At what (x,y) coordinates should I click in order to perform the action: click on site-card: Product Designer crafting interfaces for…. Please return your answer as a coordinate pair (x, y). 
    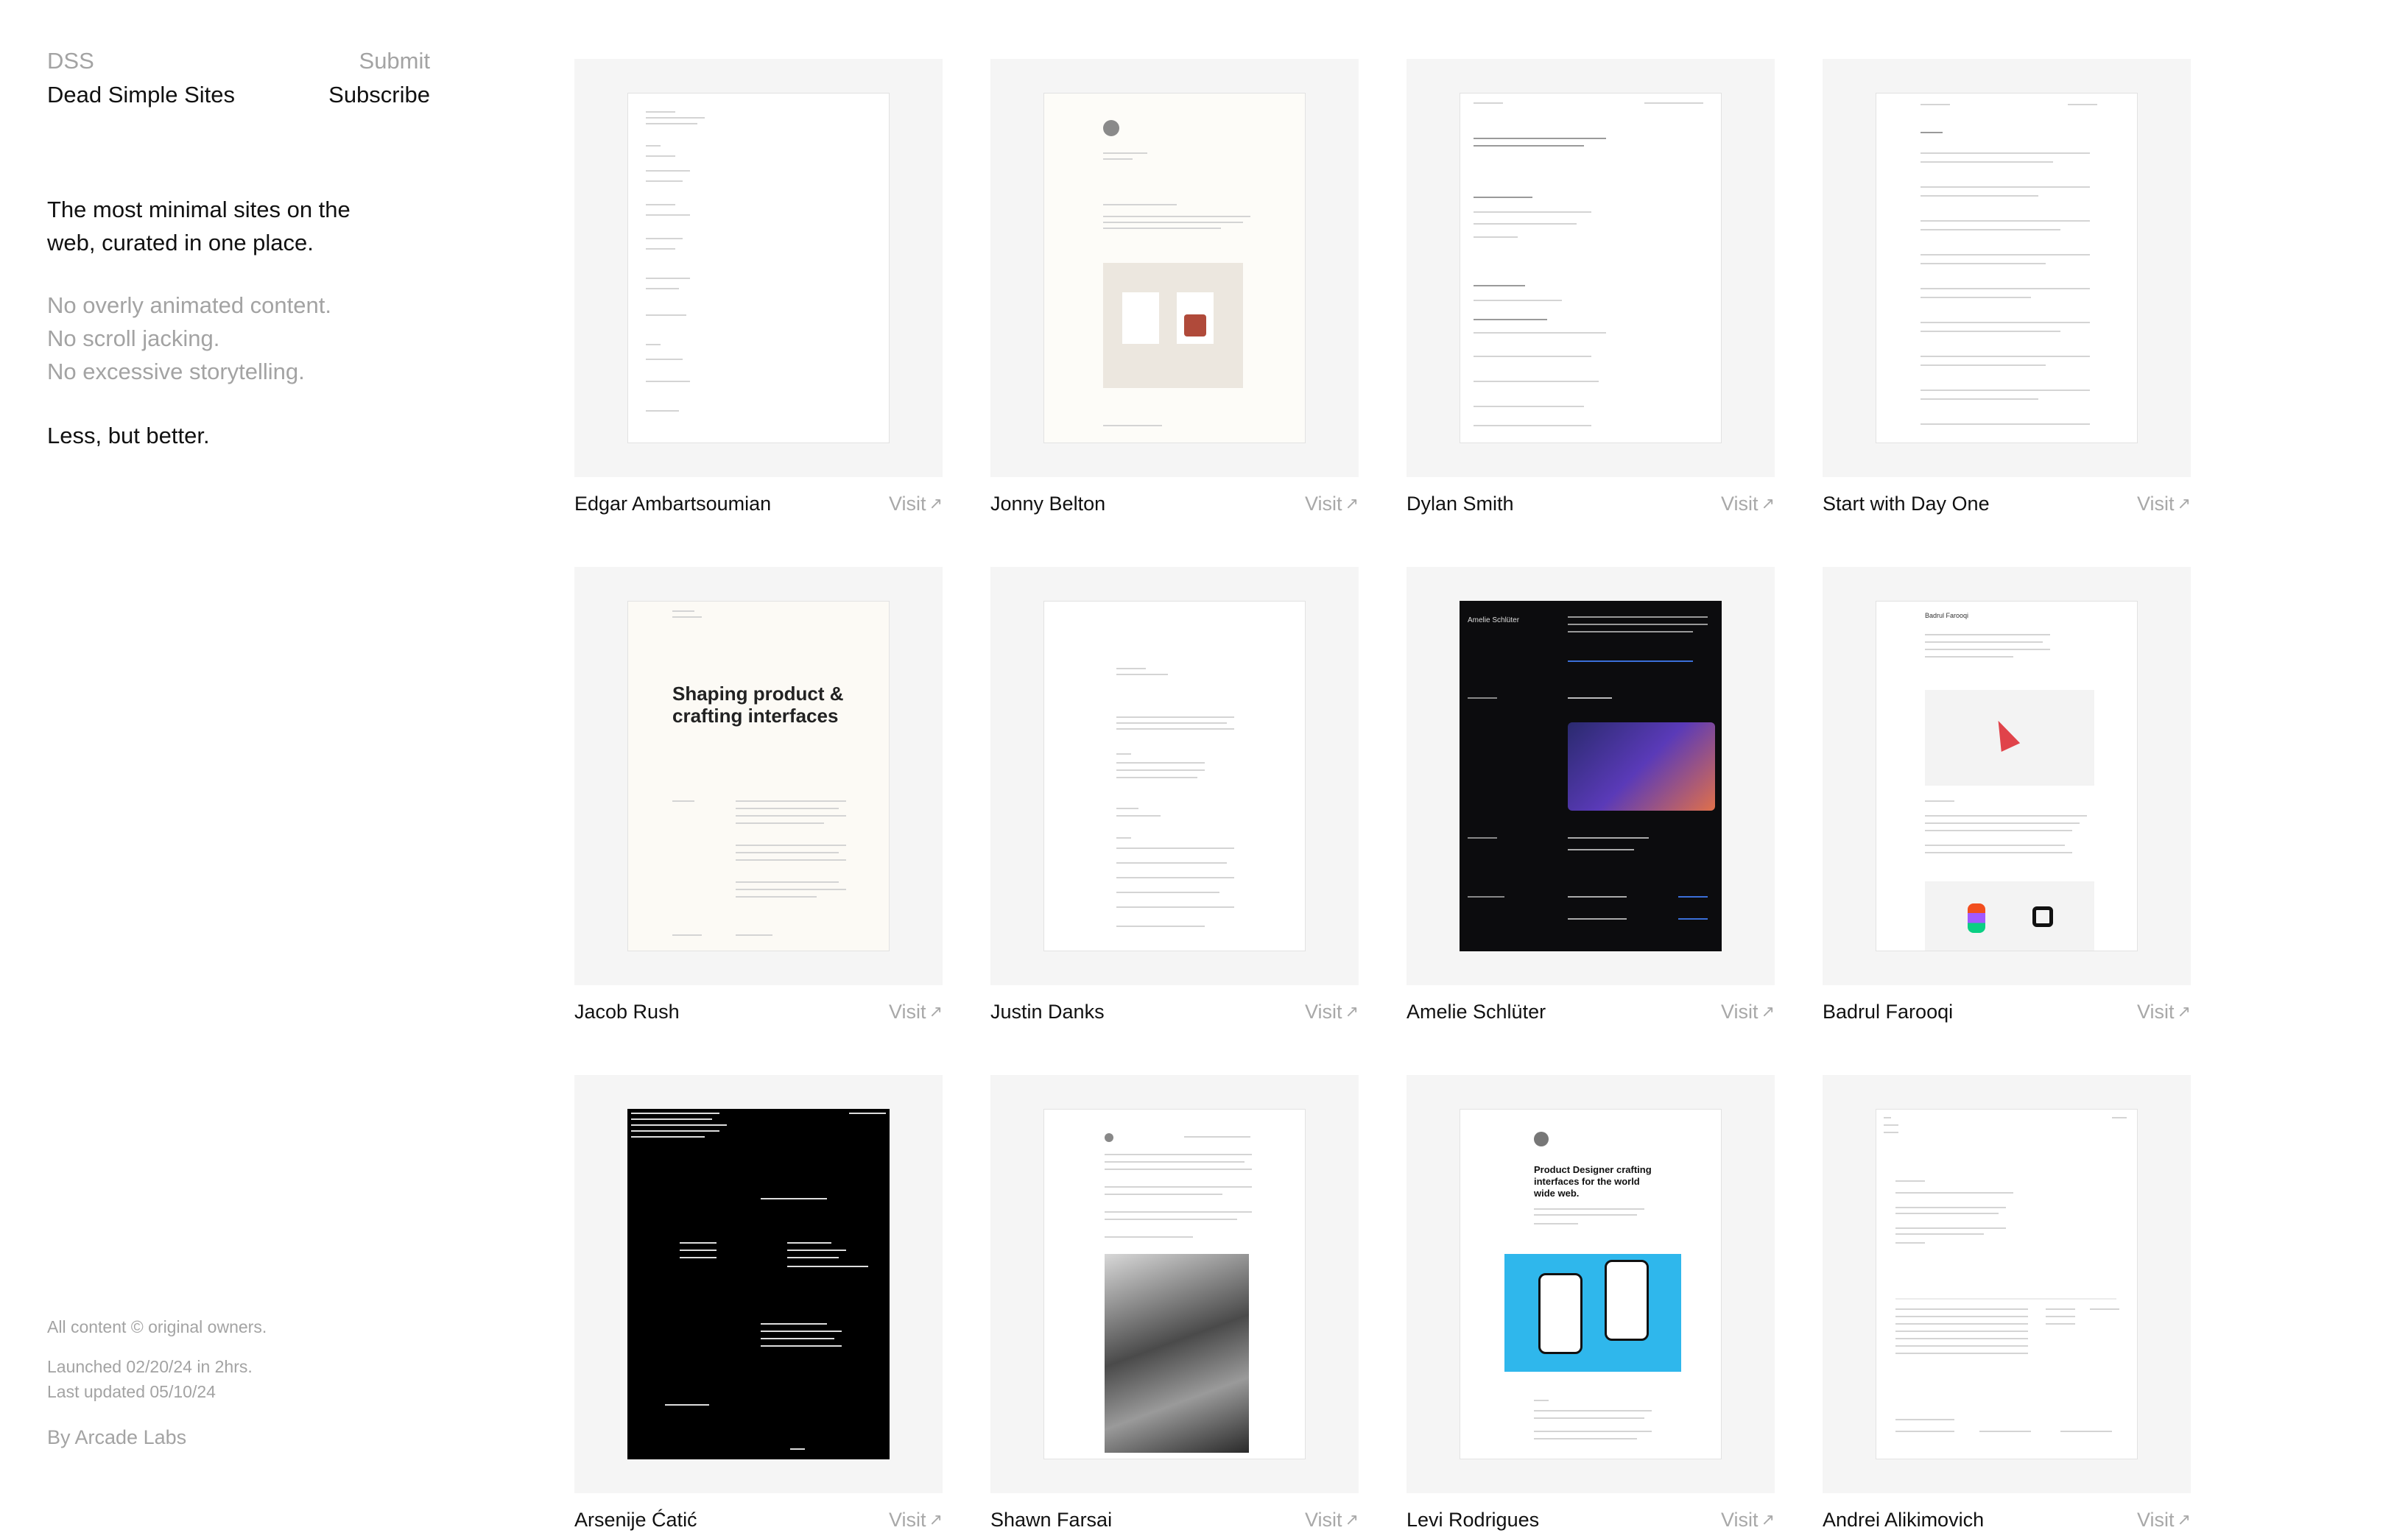
    Looking at the image, I should click on (1591, 1304).